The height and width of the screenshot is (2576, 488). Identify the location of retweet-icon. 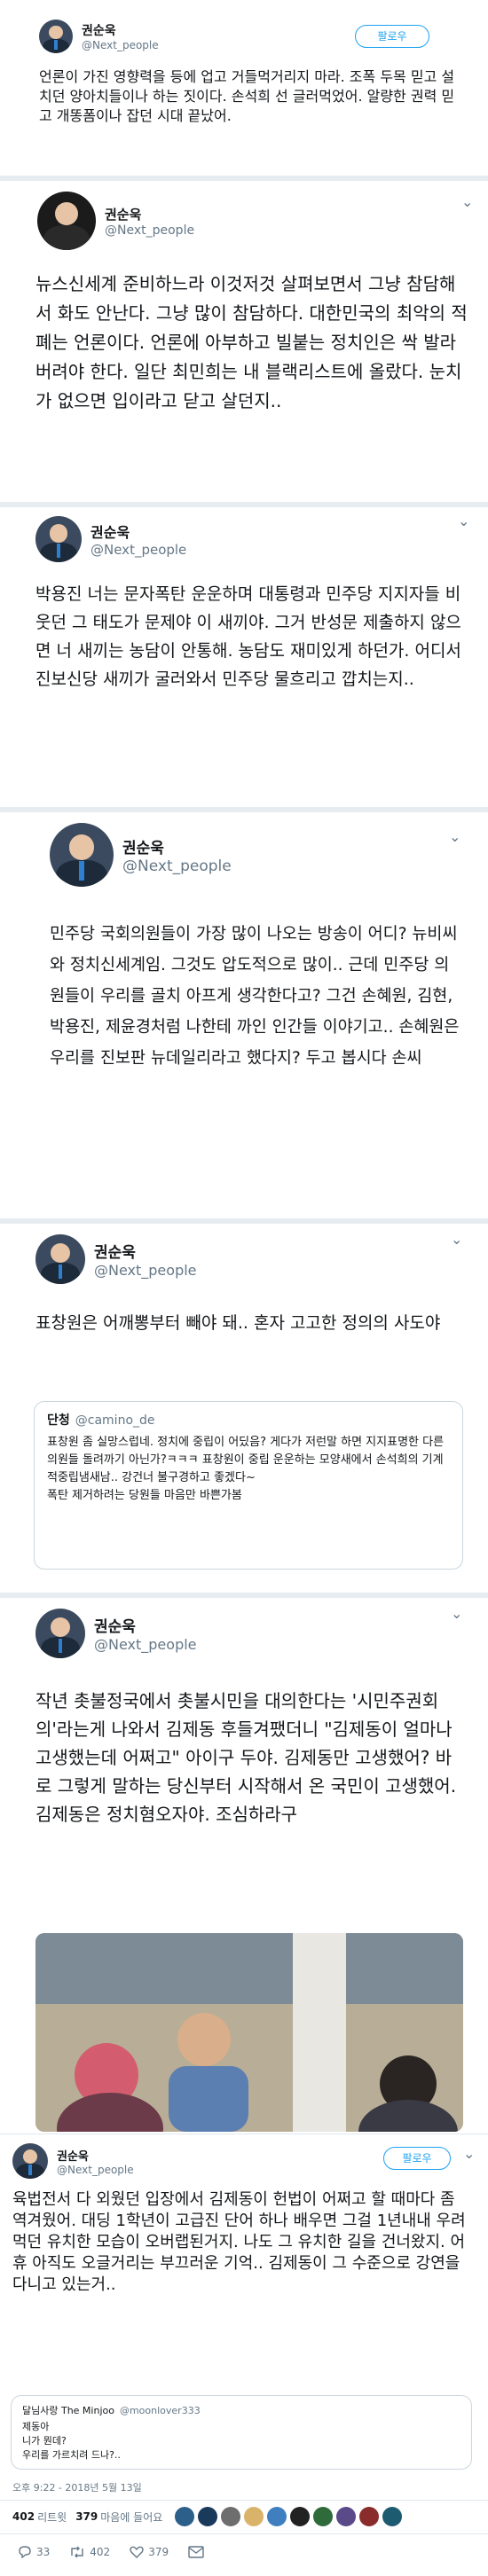
(77, 2552).